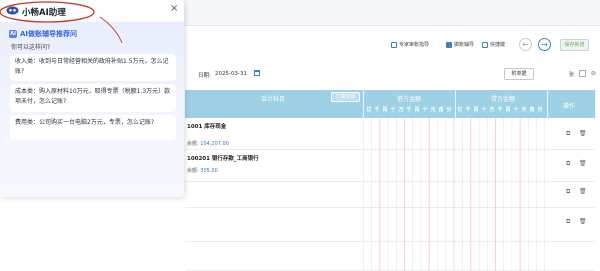  What do you see at coordinates (257, 73) in the screenshot?
I see `calendar-icon` at bounding box center [257, 73].